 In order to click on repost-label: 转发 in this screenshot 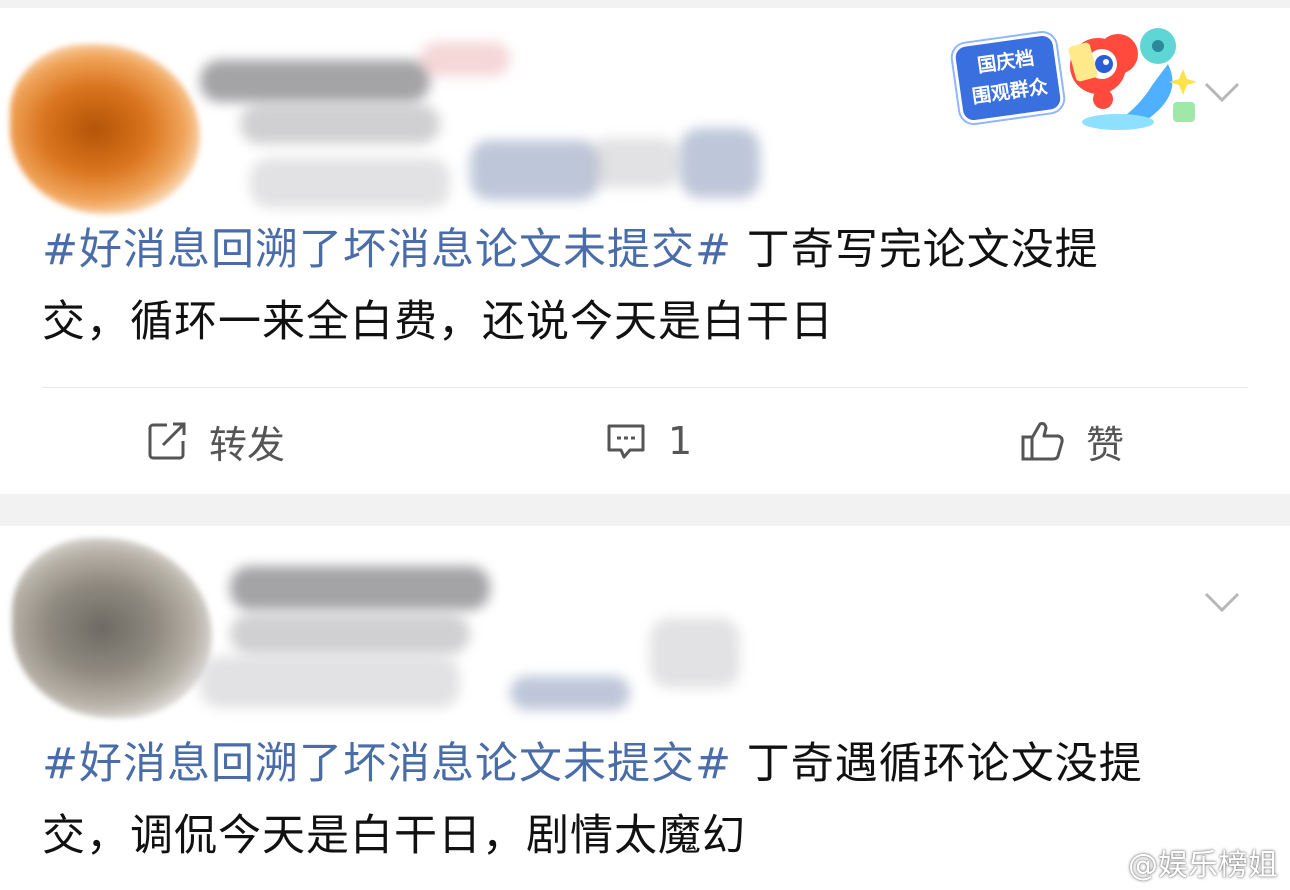, I will do `click(247, 444)`.